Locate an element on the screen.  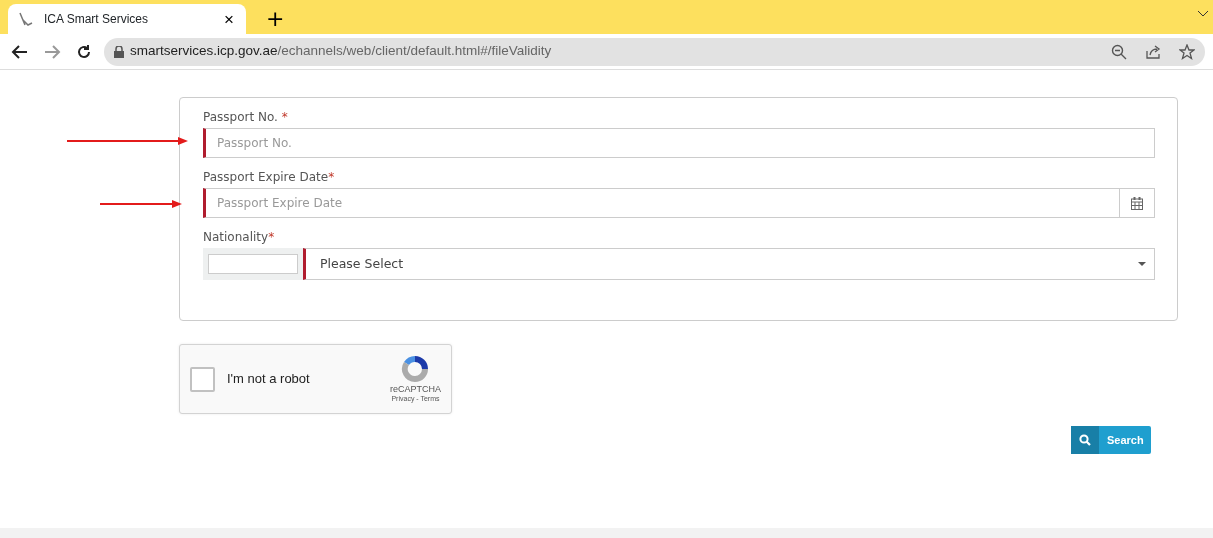
browser-tab: ICA Smart Services × is located at coordinates (127, 19).